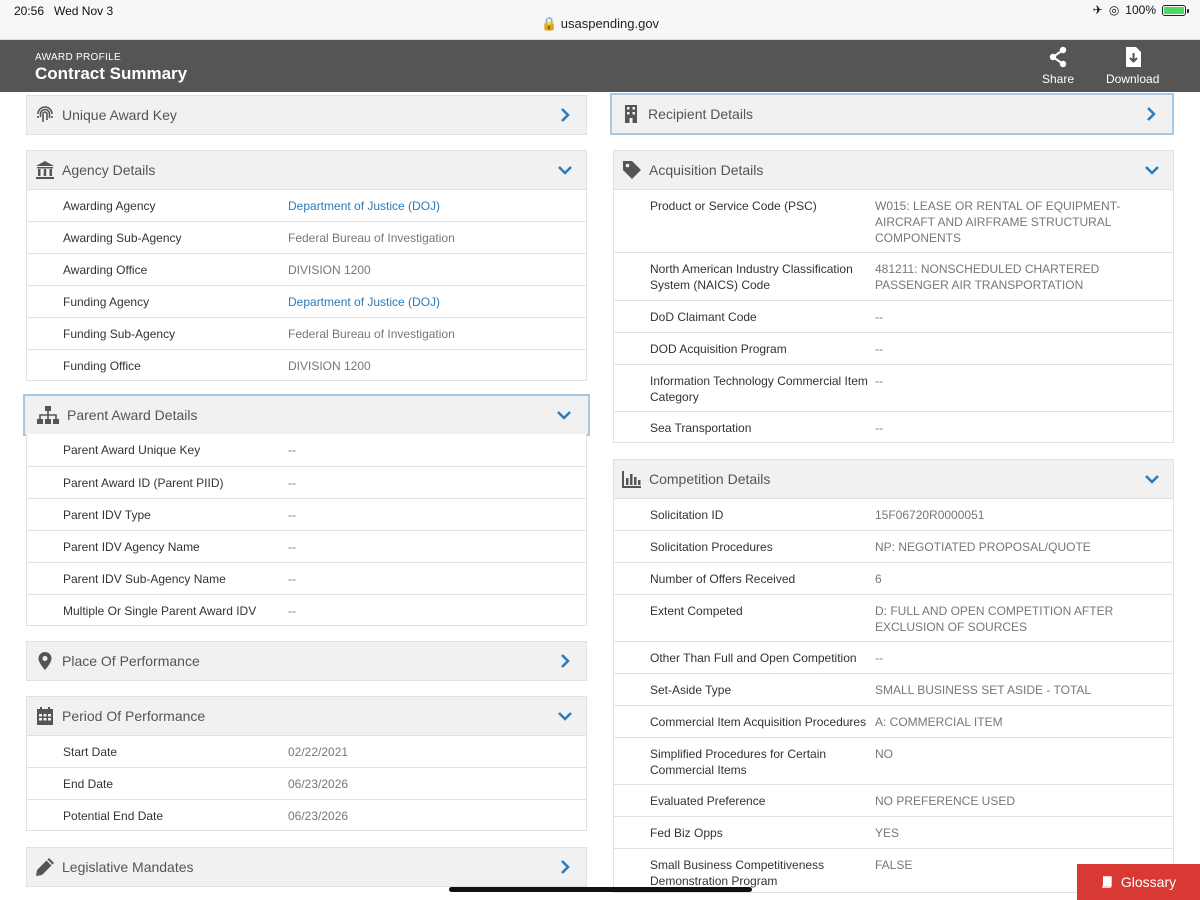 The width and height of the screenshot is (1200, 900). Describe the element at coordinates (306, 482) in the screenshot. I see `table-row: Parent Award ID (Parent PIID) --` at that location.